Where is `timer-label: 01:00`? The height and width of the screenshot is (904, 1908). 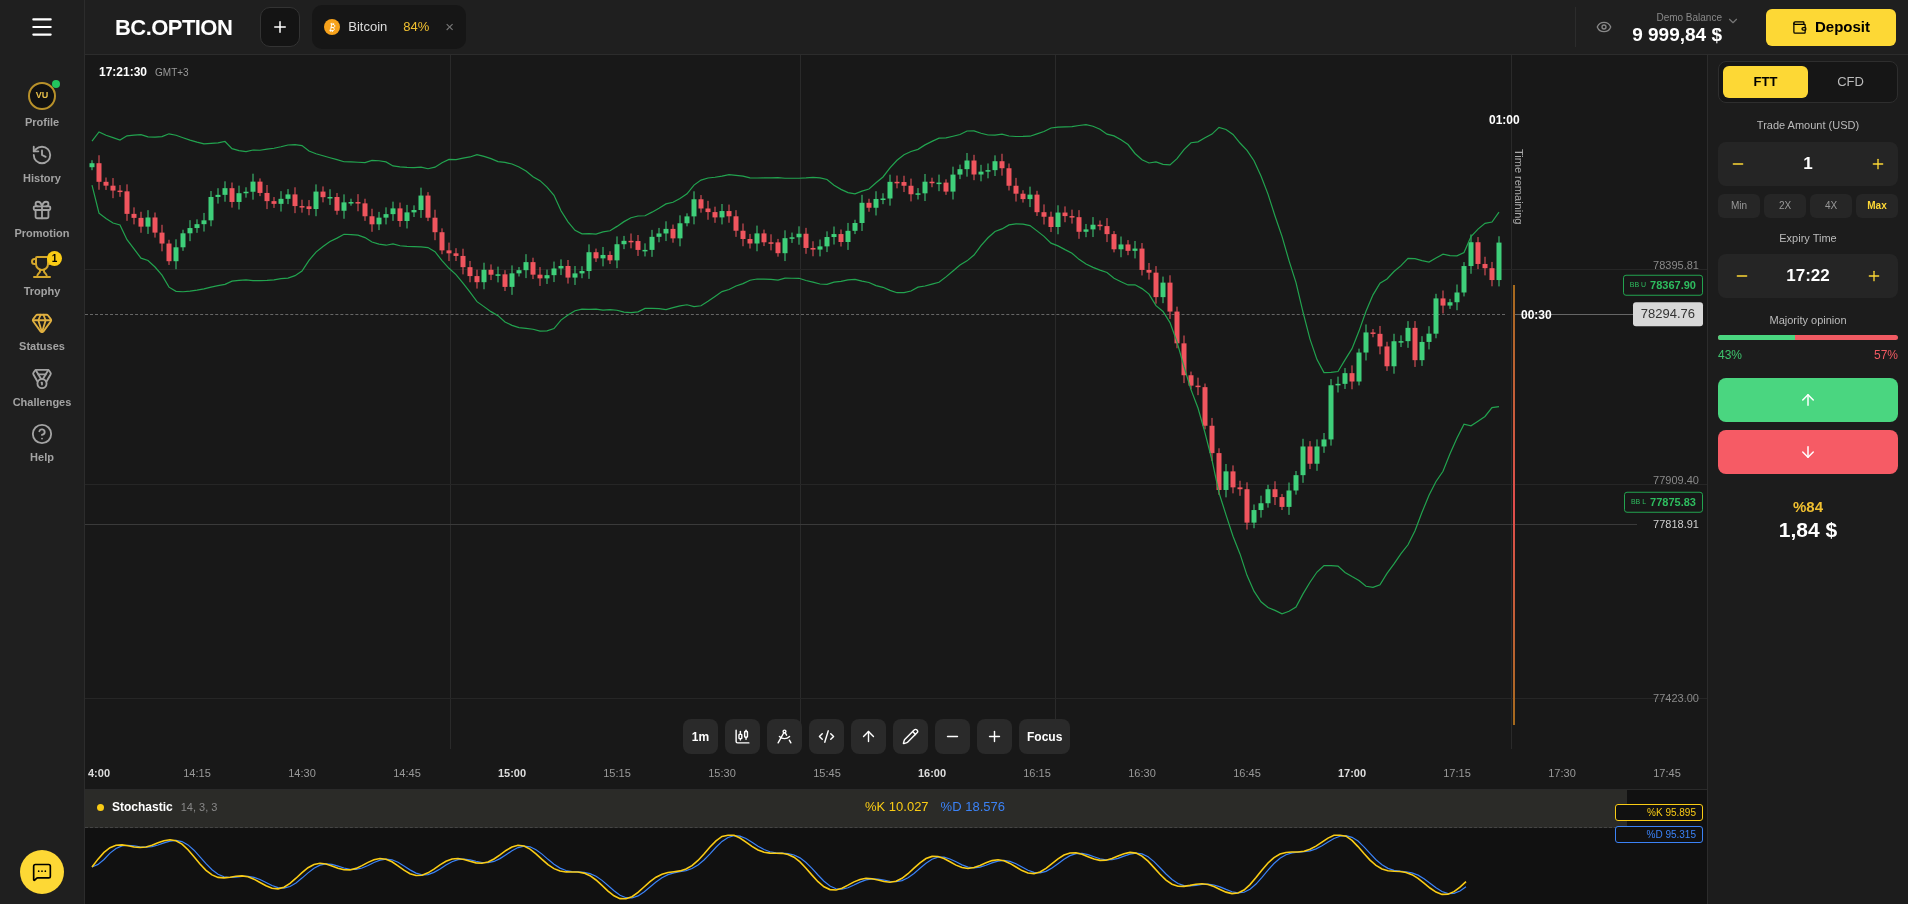 timer-label: 01:00 is located at coordinates (1504, 120).